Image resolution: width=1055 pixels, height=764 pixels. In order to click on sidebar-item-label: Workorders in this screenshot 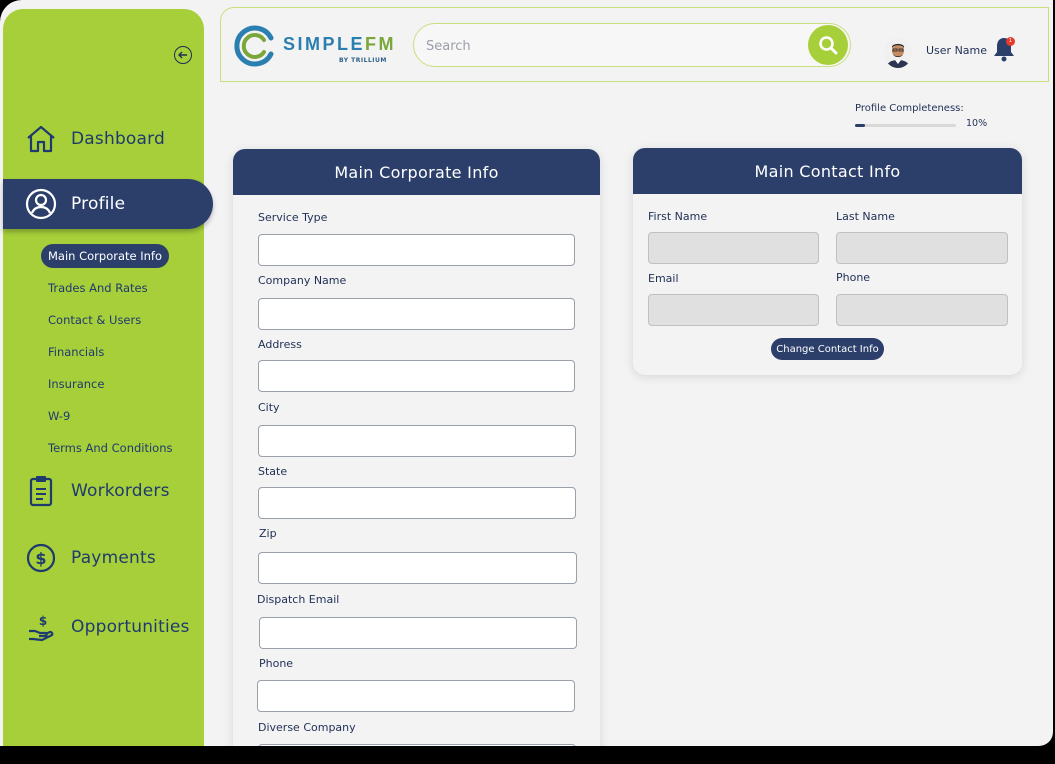, I will do `click(120, 491)`.